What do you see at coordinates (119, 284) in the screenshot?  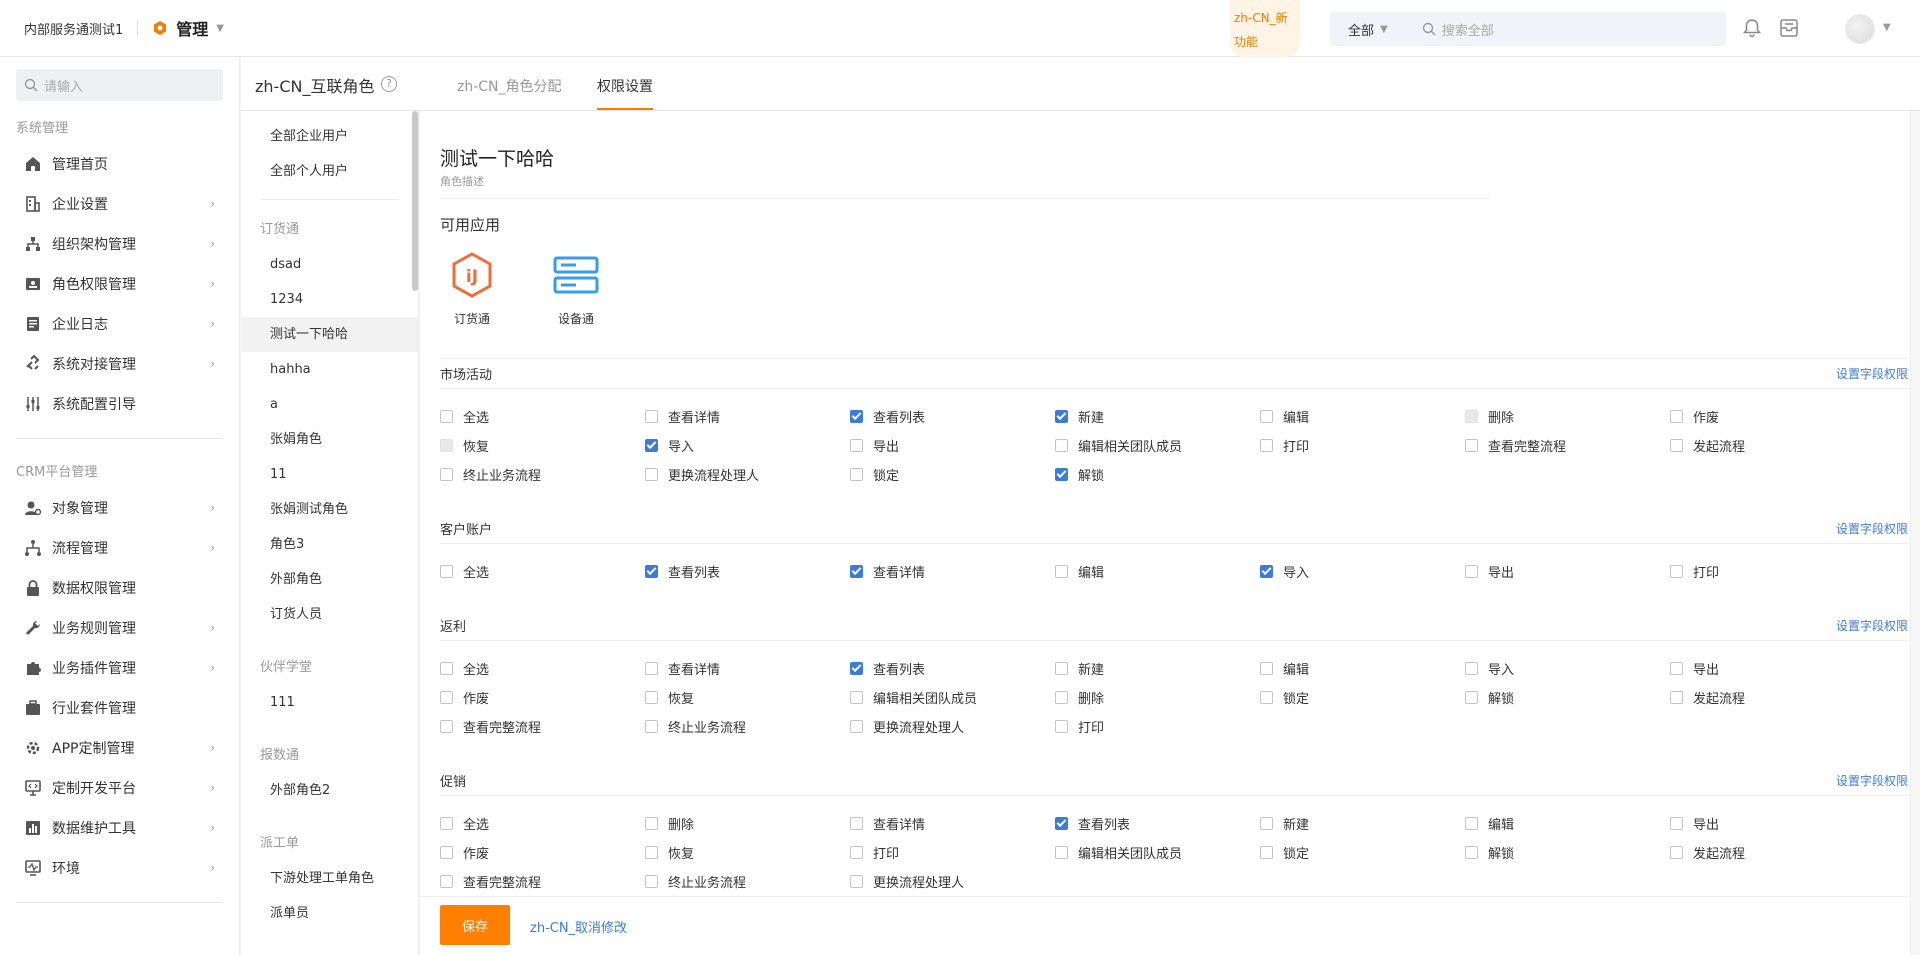 I see `sidebar-item: 角色权限管理 ›` at bounding box center [119, 284].